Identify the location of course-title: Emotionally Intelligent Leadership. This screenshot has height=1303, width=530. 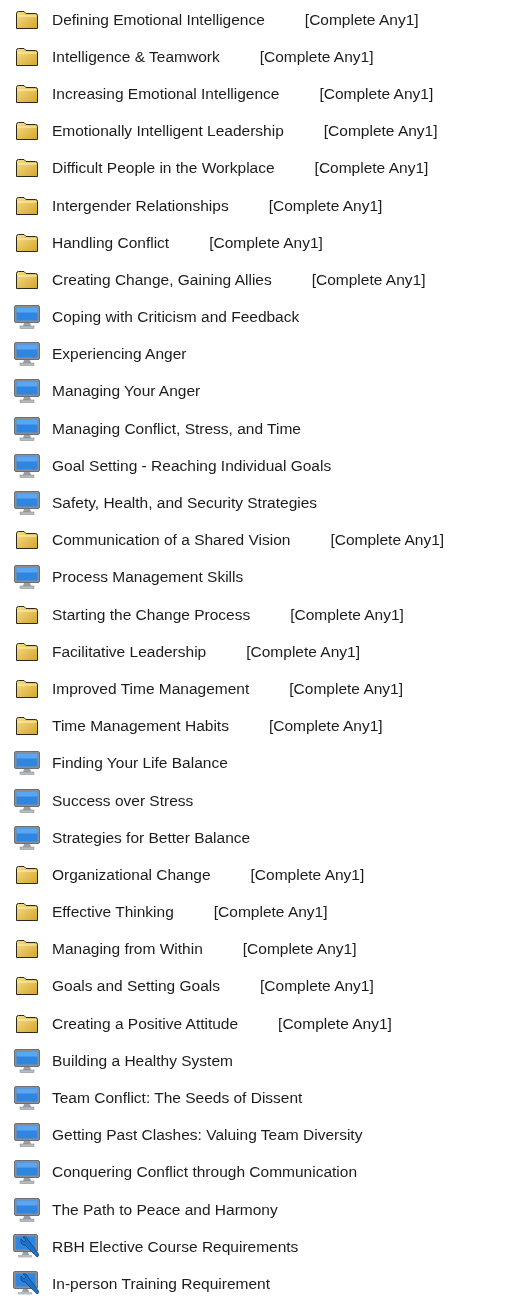
(168, 131).